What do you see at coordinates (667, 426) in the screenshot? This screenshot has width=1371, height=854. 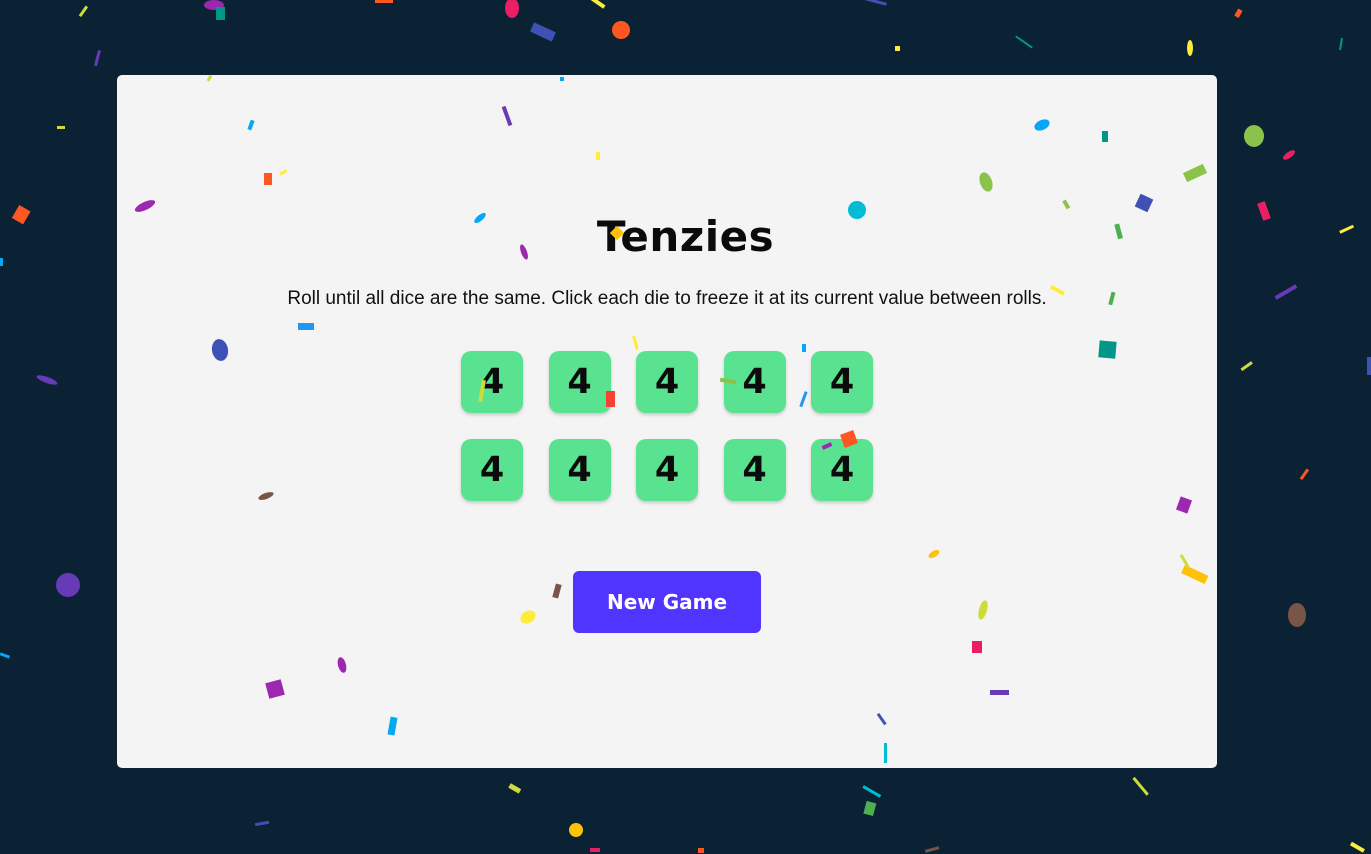 I see `dice-grid: 4 4 4 4 4 4 4 4 4 4` at bounding box center [667, 426].